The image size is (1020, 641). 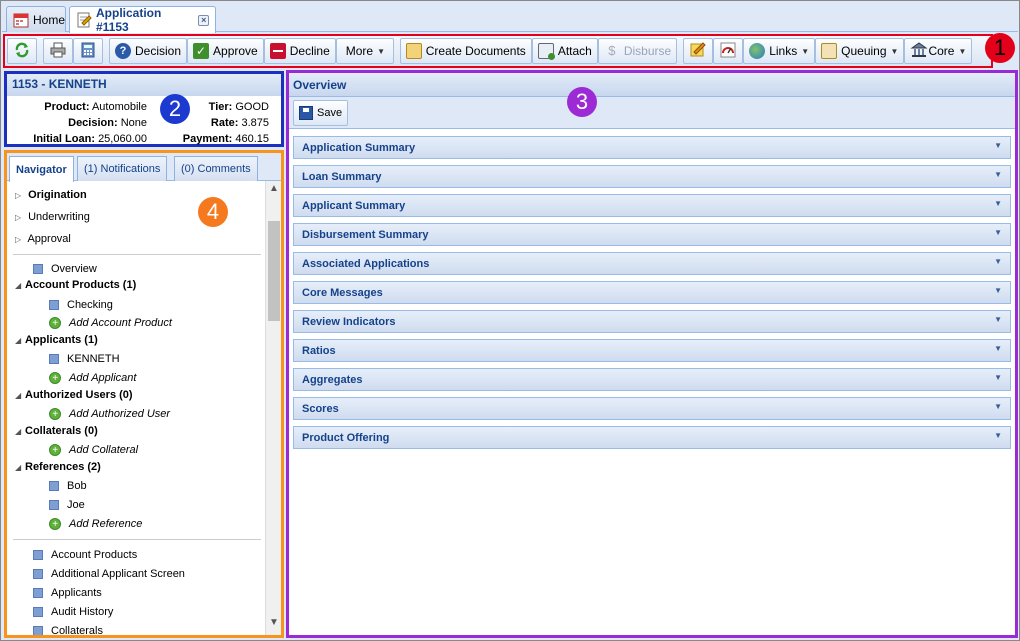 What do you see at coordinates (88, 51) in the screenshot?
I see `calculator-button` at bounding box center [88, 51].